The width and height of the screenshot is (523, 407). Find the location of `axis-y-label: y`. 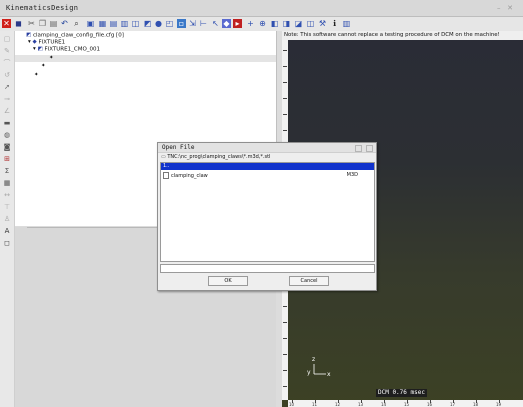

axis-y-label: y is located at coordinates (309, 372).